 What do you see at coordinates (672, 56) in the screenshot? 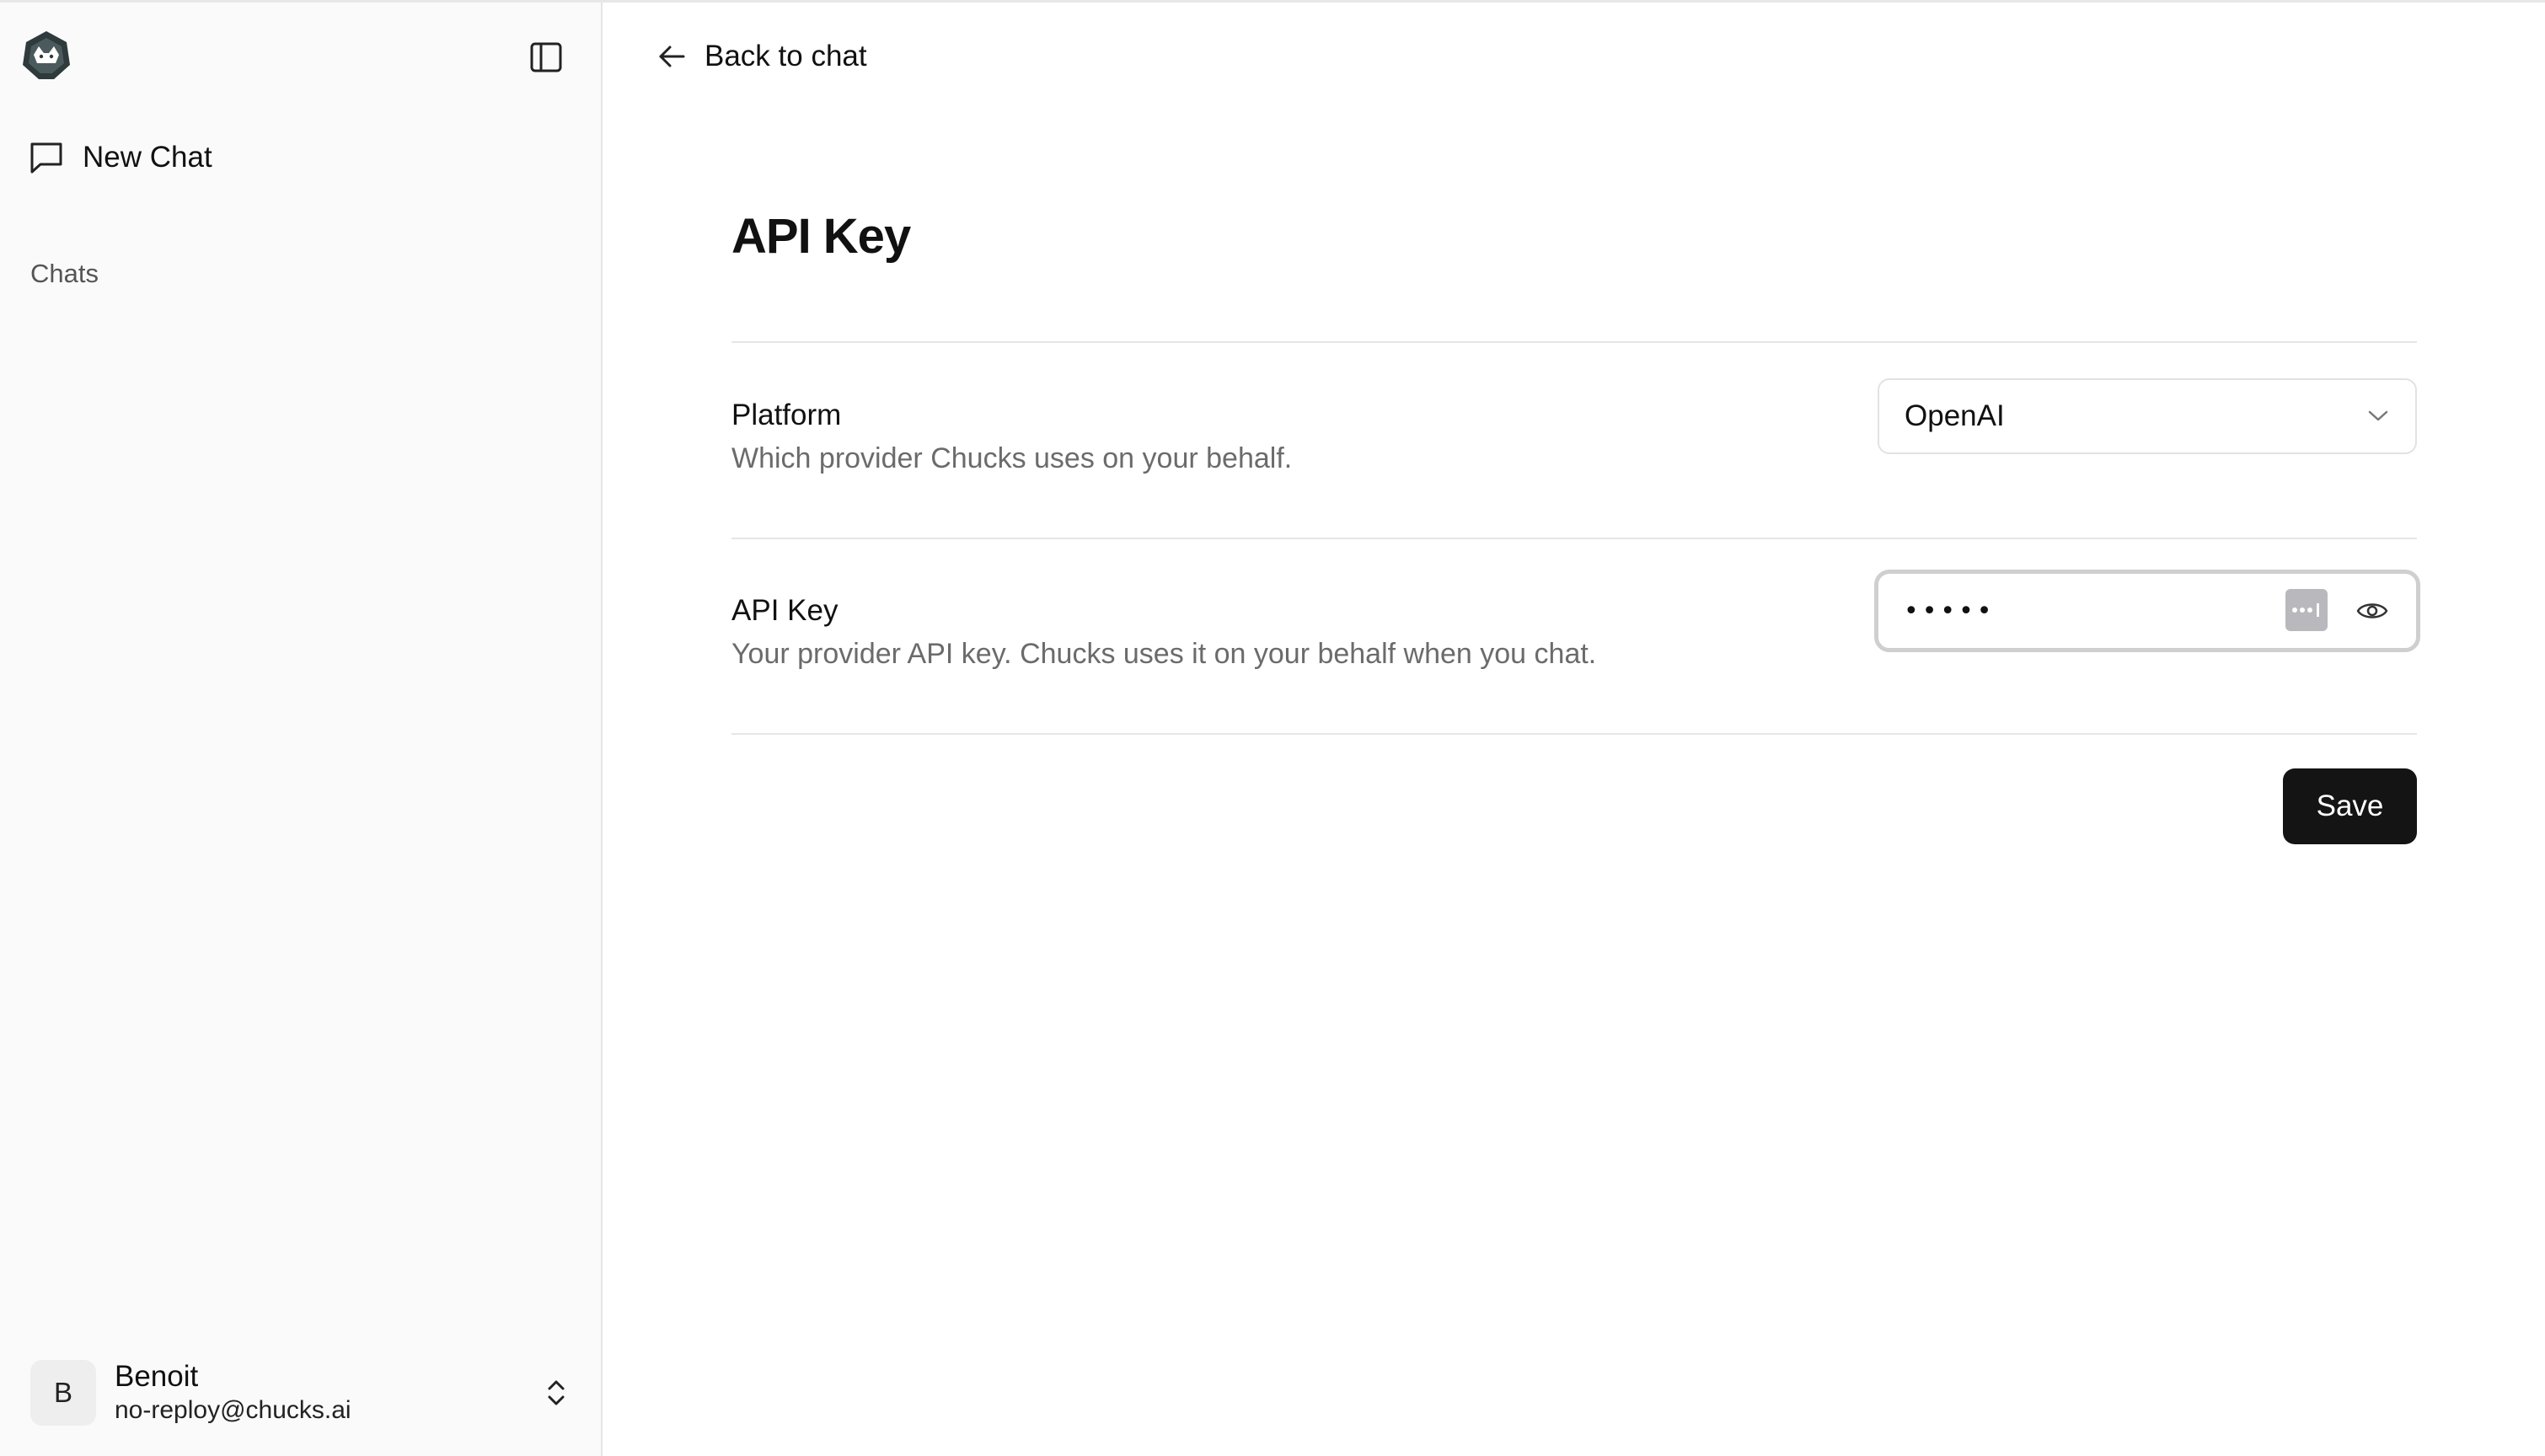
I see `arrow-left-icon` at bounding box center [672, 56].